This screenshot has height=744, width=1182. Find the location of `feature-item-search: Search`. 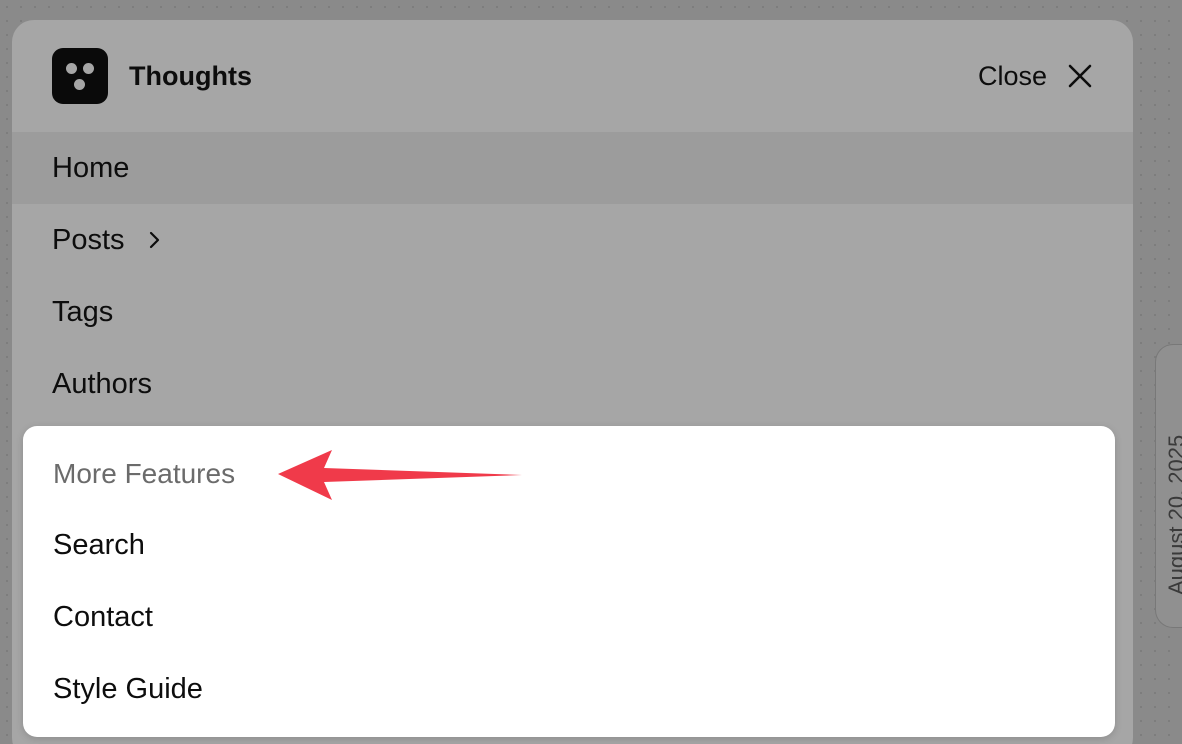

feature-item-search: Search is located at coordinates (99, 545).